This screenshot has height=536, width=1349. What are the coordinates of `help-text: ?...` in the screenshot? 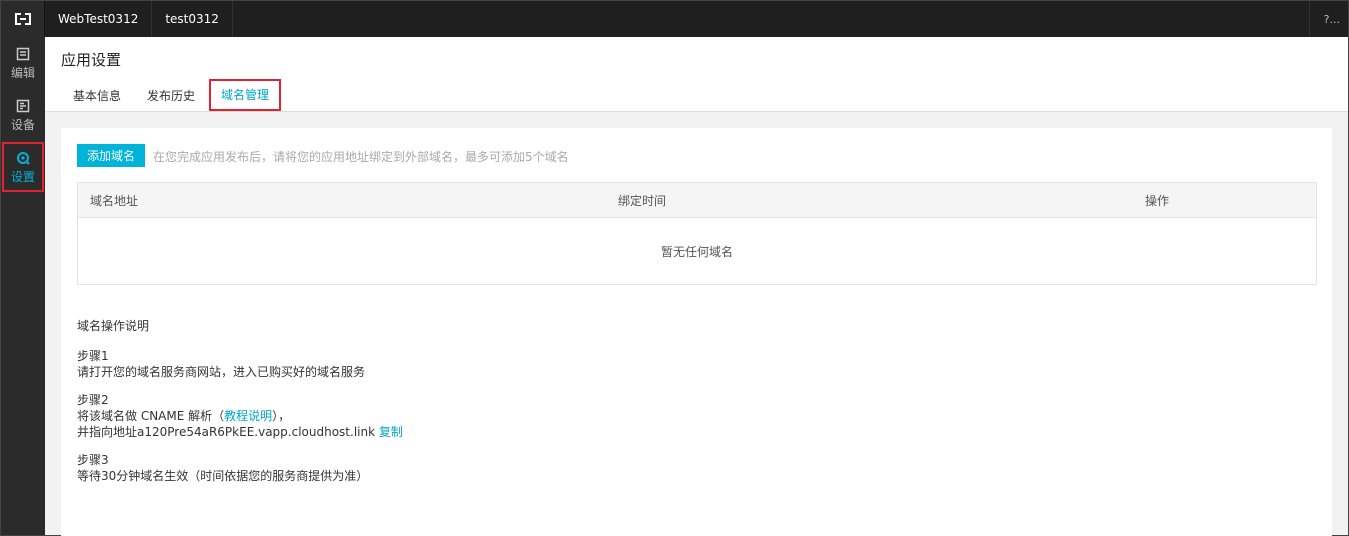 It's located at (1331, 19).